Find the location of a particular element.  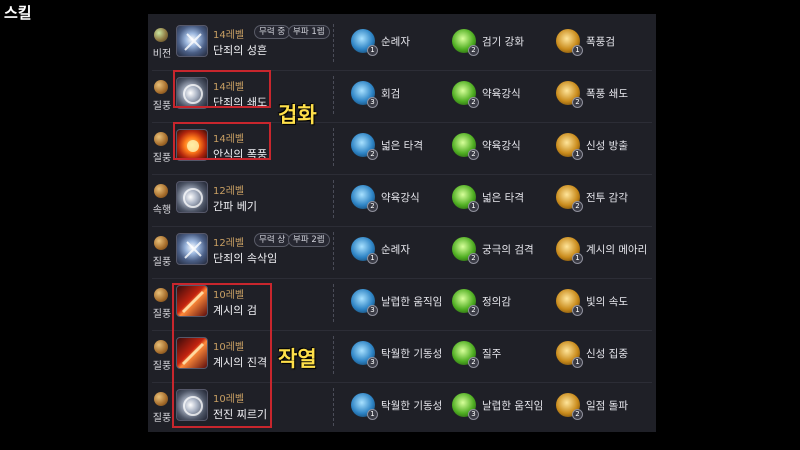

tripod-label: 신성 집중 is located at coordinates (607, 354).